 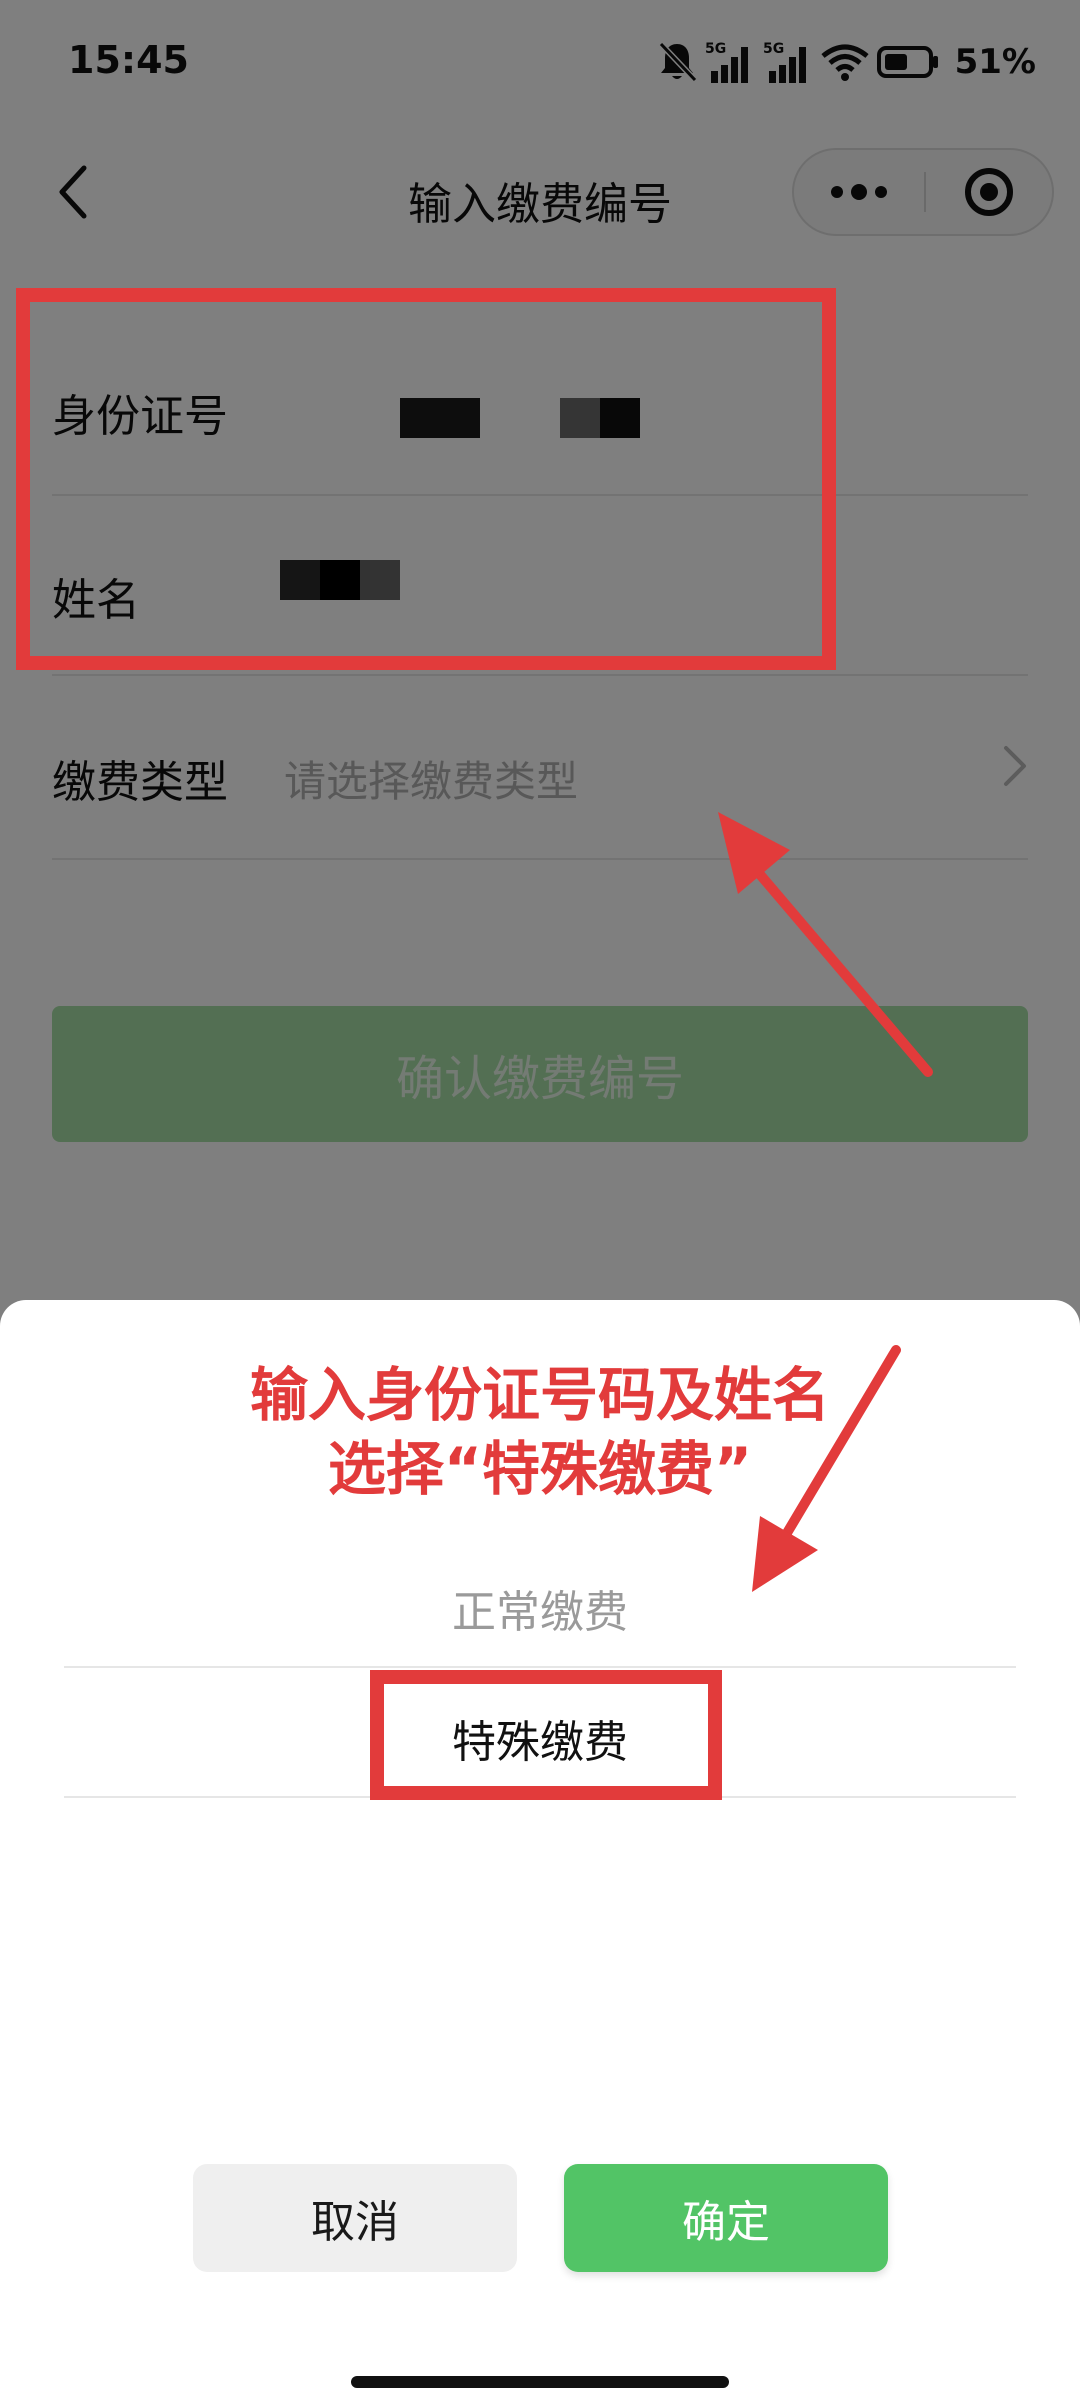 What do you see at coordinates (539, 1395) in the screenshot?
I see `annotation-text: 输入身份证号码及姓名` at bounding box center [539, 1395].